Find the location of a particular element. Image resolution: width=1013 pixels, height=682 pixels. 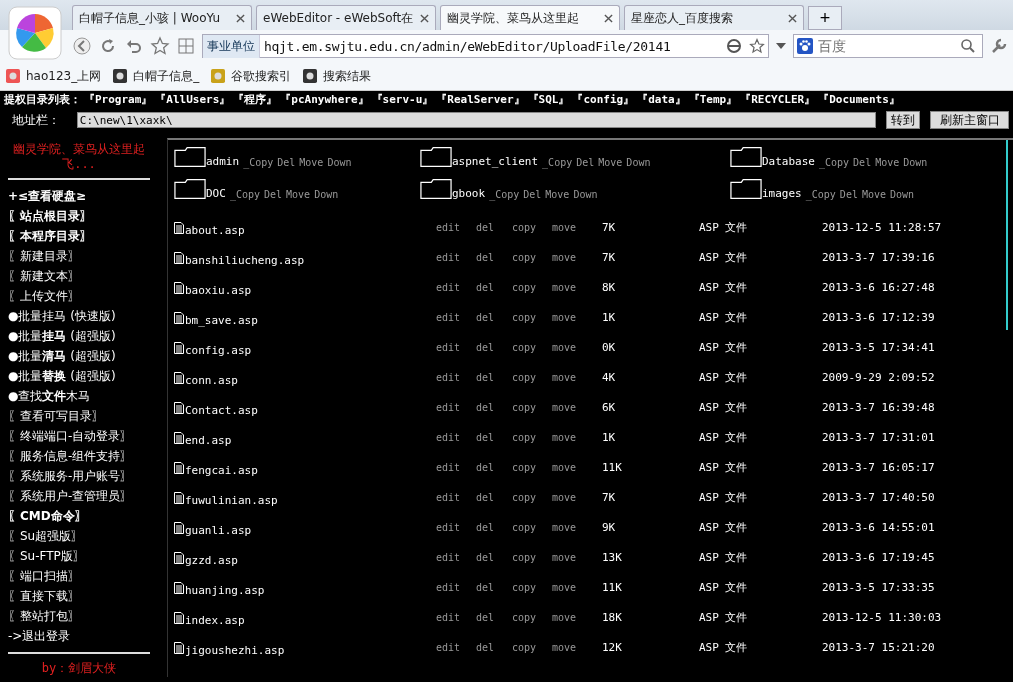

sidebar-link: 〖CMD命令〗 is located at coordinates (79, 516).